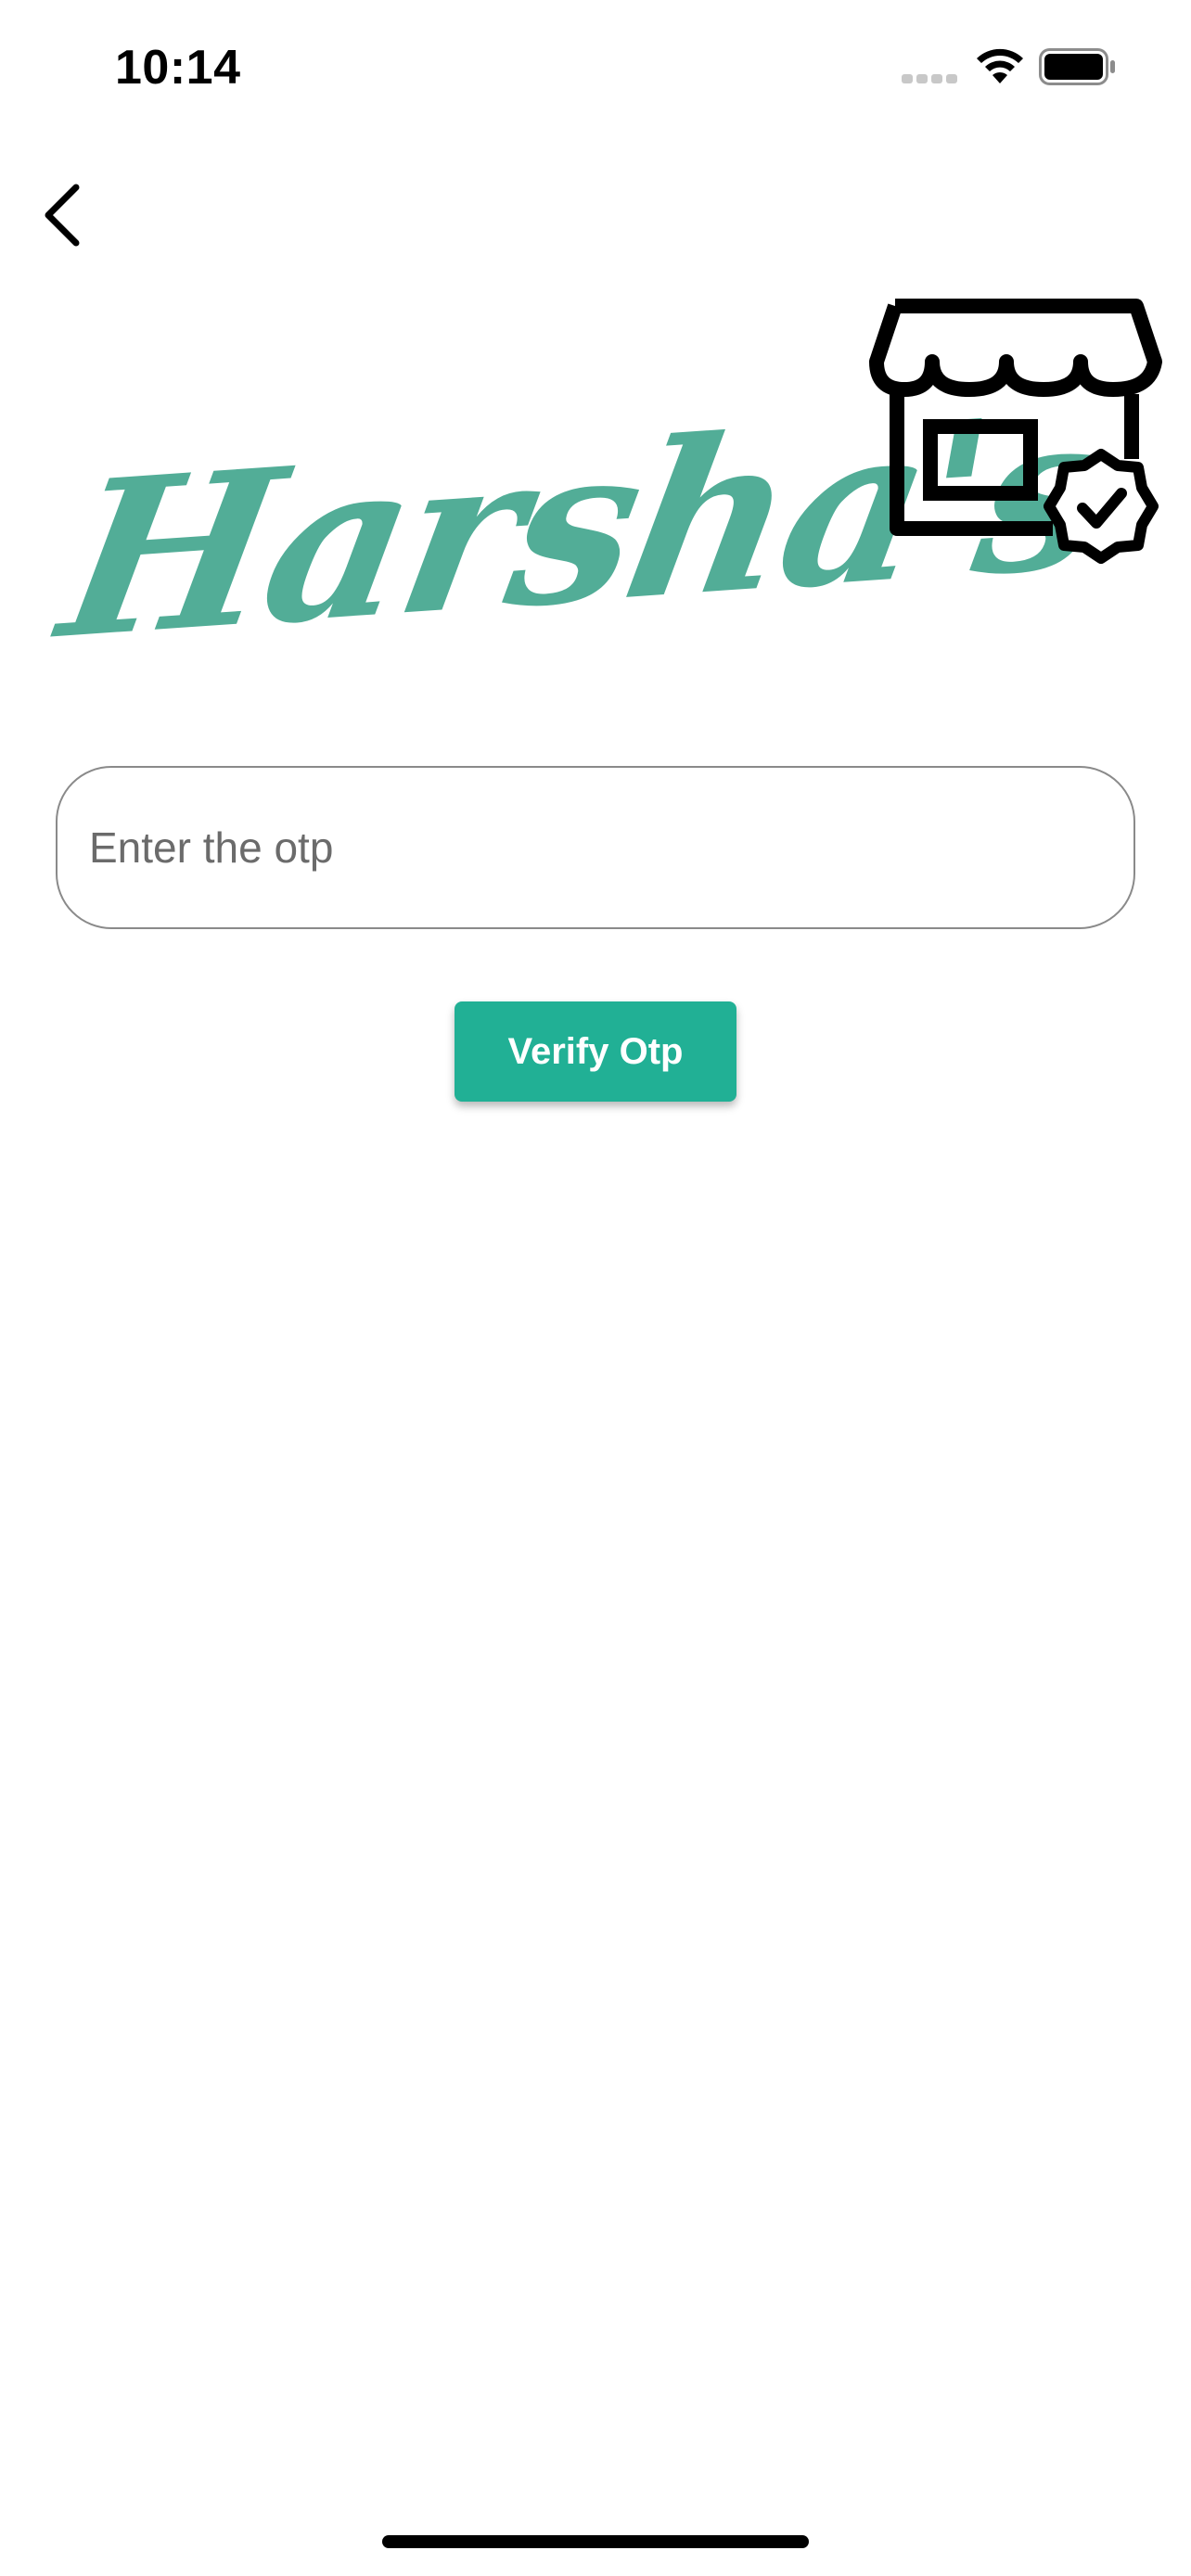 This screenshot has width=1191, height=2576. Describe the element at coordinates (584, 525) in the screenshot. I see `logo-wordmark: Harsha's` at that location.